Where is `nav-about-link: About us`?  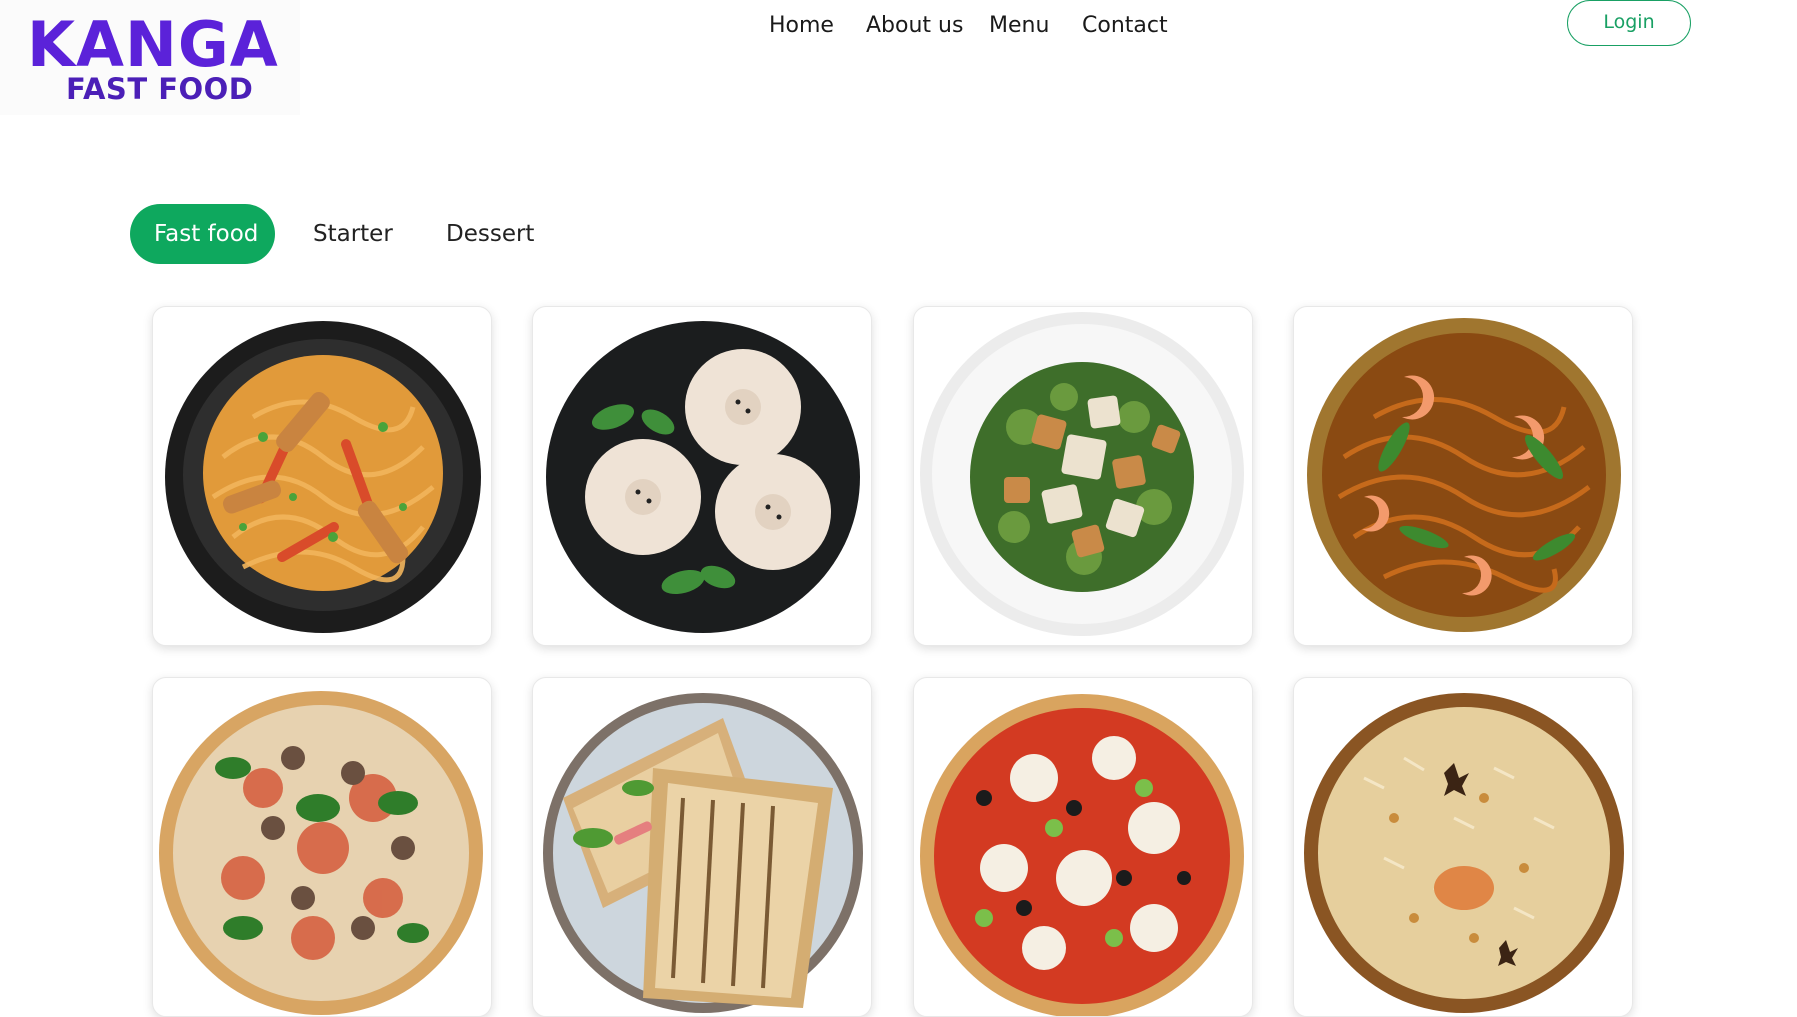
nav-about-link: About us is located at coordinates (914, 26).